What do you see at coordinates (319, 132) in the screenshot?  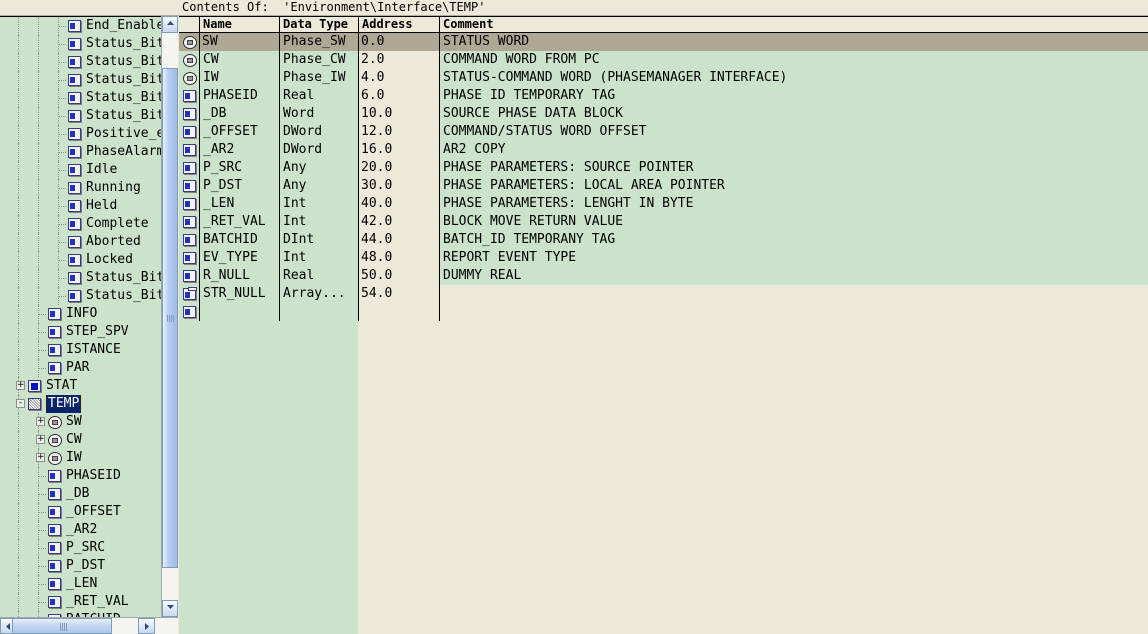 I see `cell-data-type: DWord` at bounding box center [319, 132].